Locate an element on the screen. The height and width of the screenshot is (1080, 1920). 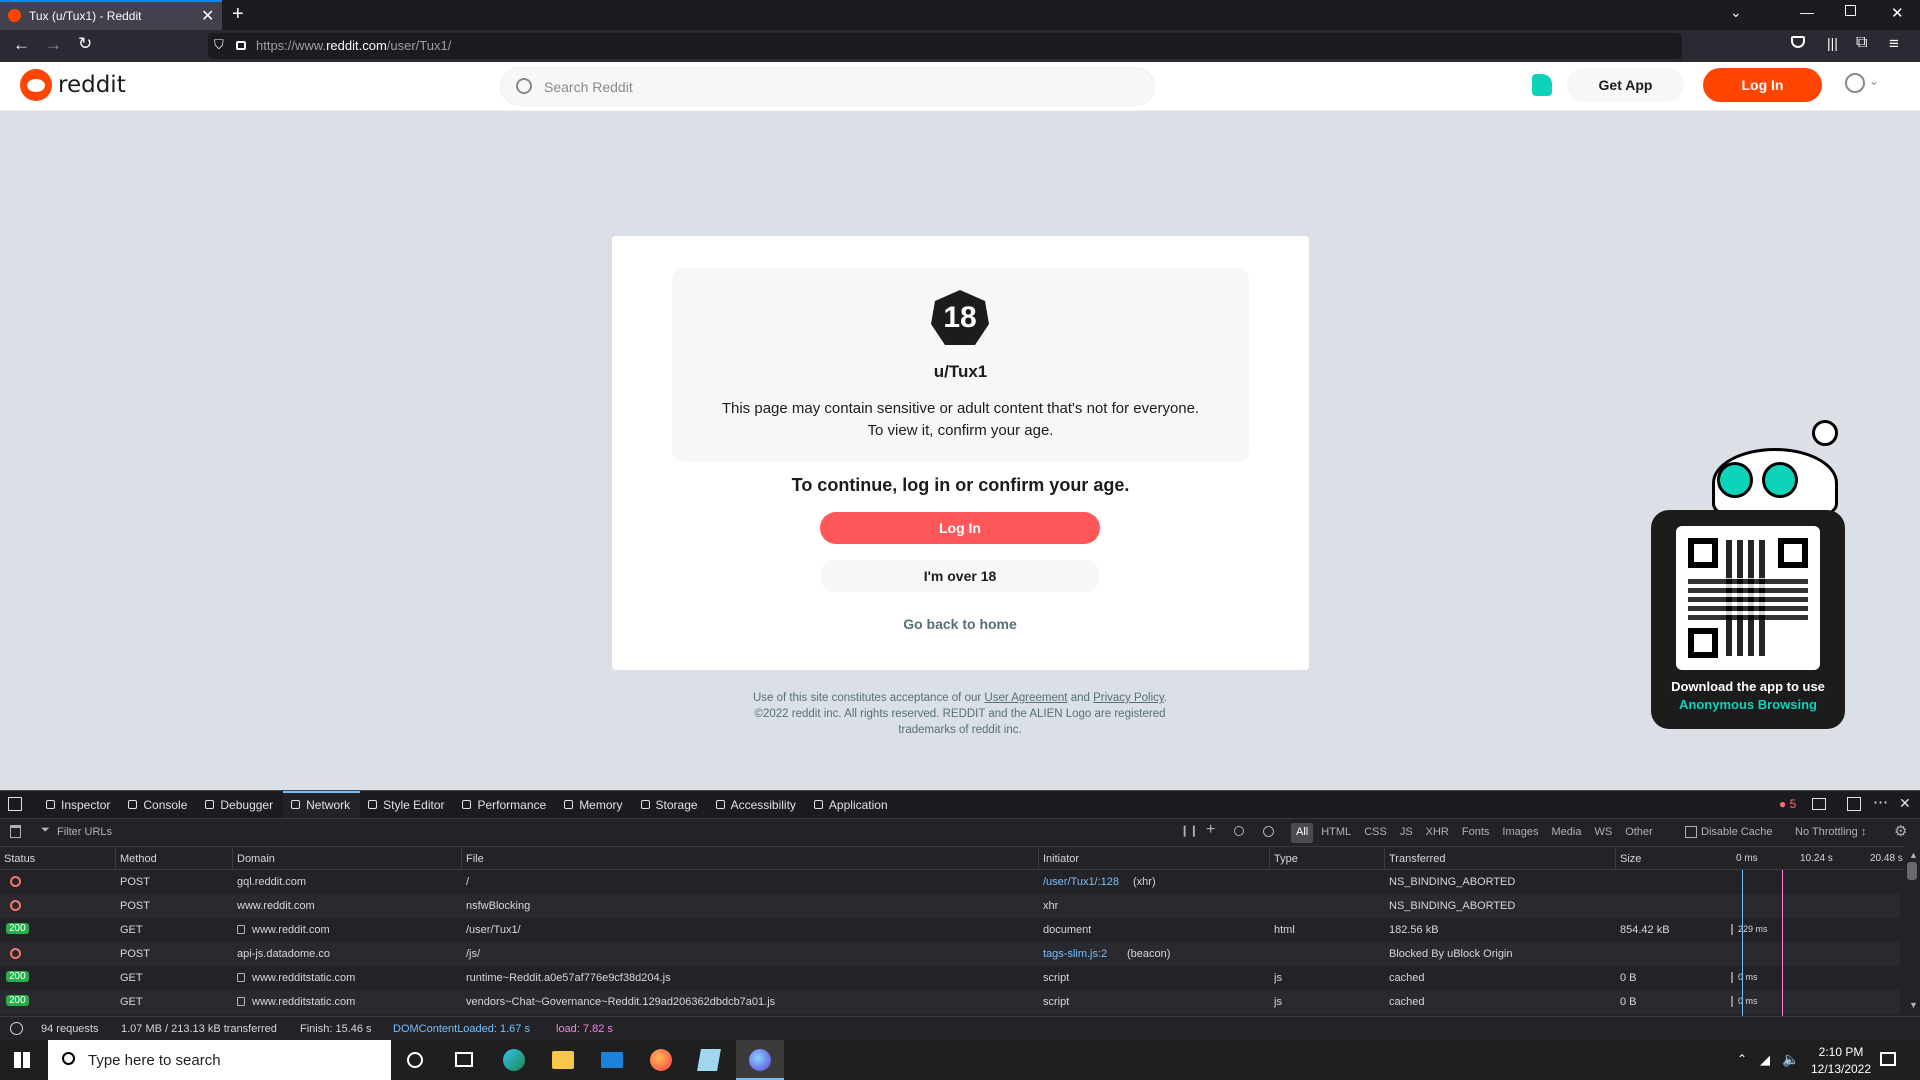
element-picker-icon is located at coordinates (15, 804).